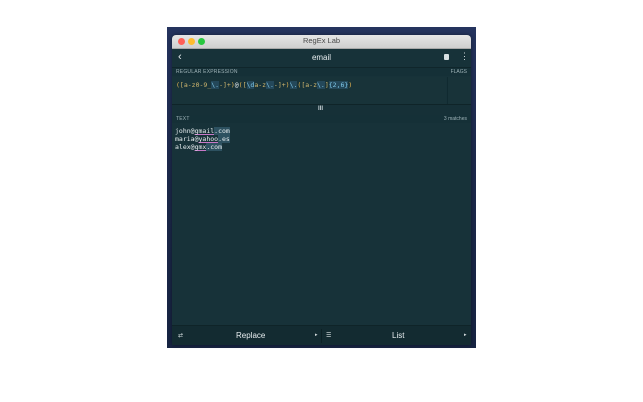  I want to click on regex-token: [, so click(244, 85).